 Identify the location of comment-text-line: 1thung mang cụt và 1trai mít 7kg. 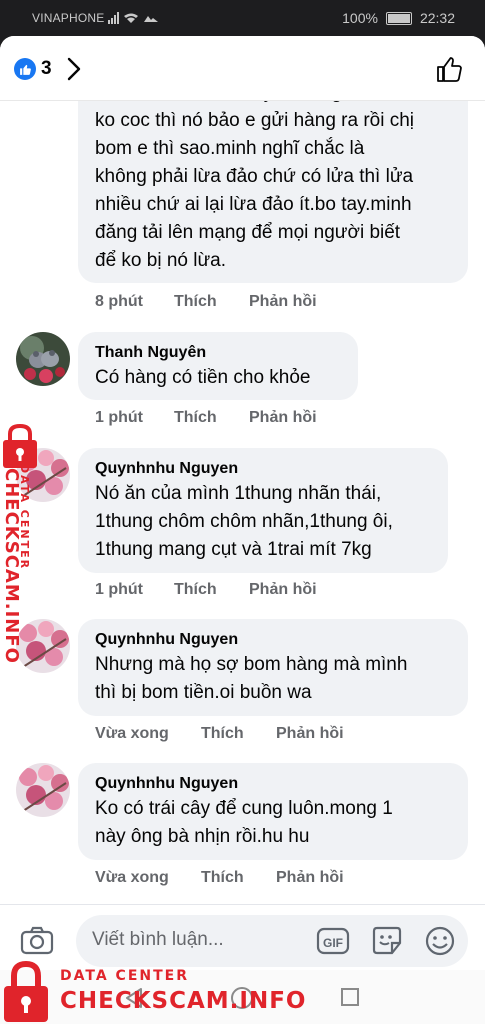
(233, 549).